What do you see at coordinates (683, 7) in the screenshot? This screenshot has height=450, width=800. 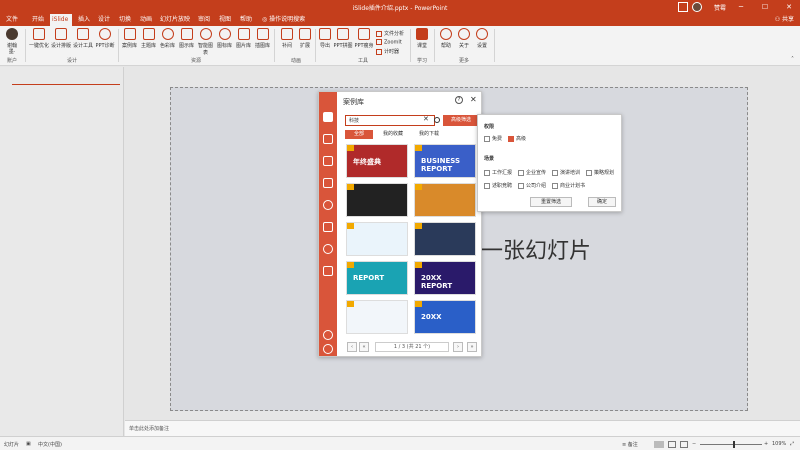 I see `ribbon-display-icon` at bounding box center [683, 7].